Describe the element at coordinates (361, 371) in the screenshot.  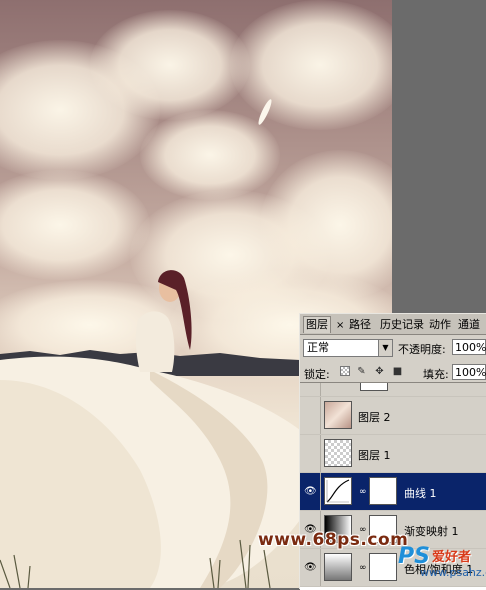
I see `lock-brush-icon: ✎` at that location.